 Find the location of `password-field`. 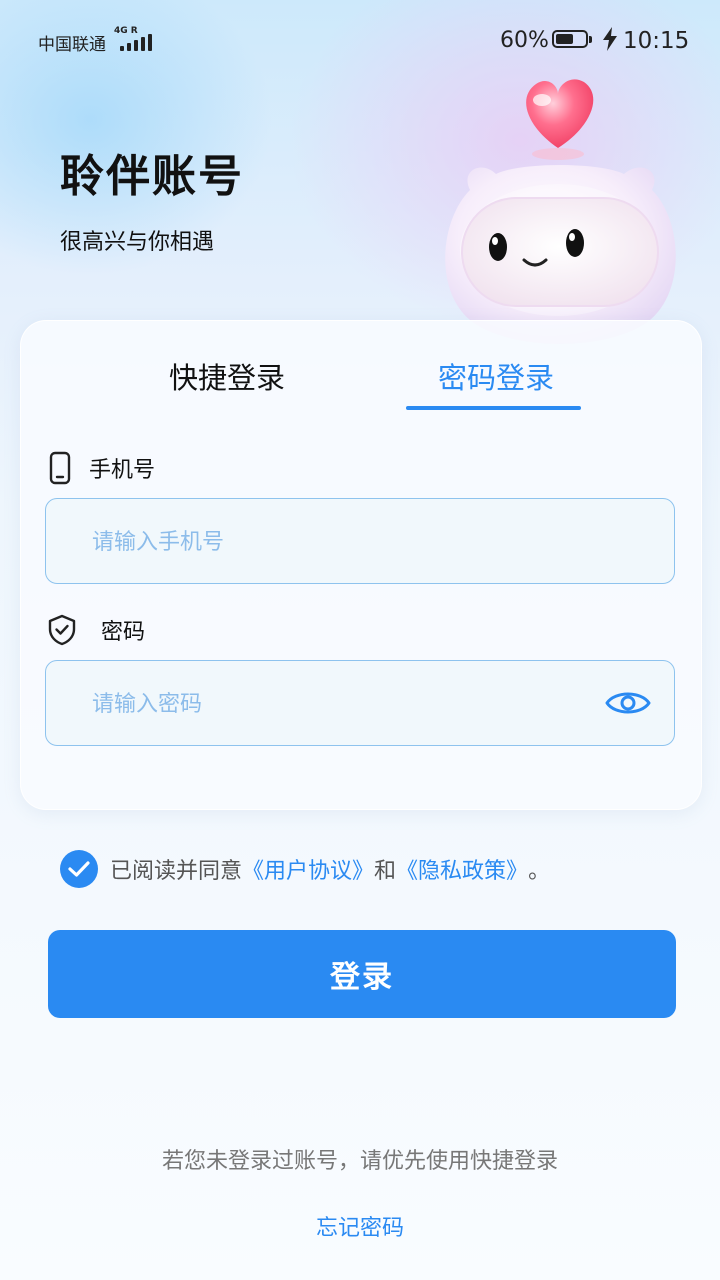

password-field is located at coordinates (360, 703).